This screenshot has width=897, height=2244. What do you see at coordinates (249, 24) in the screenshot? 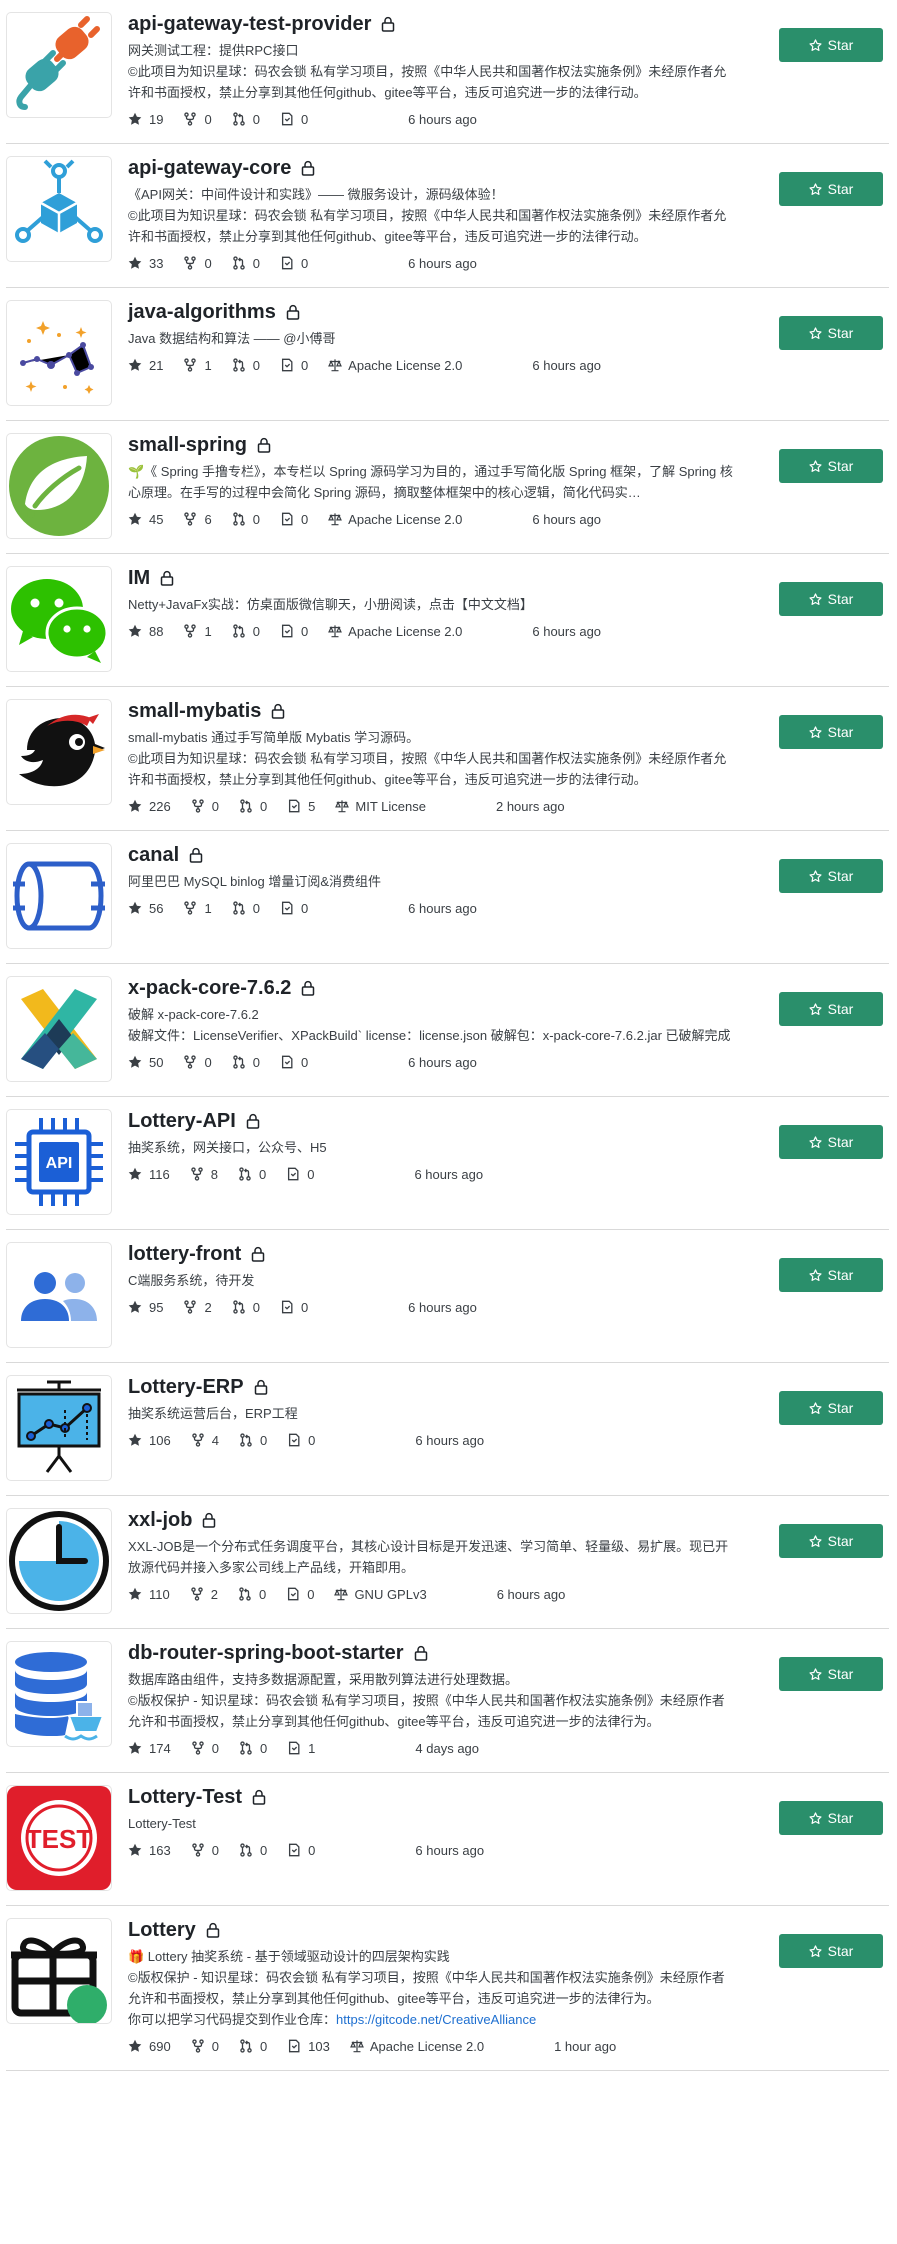
I see `repo-name-link: api-gateway-test-provider` at bounding box center [249, 24].